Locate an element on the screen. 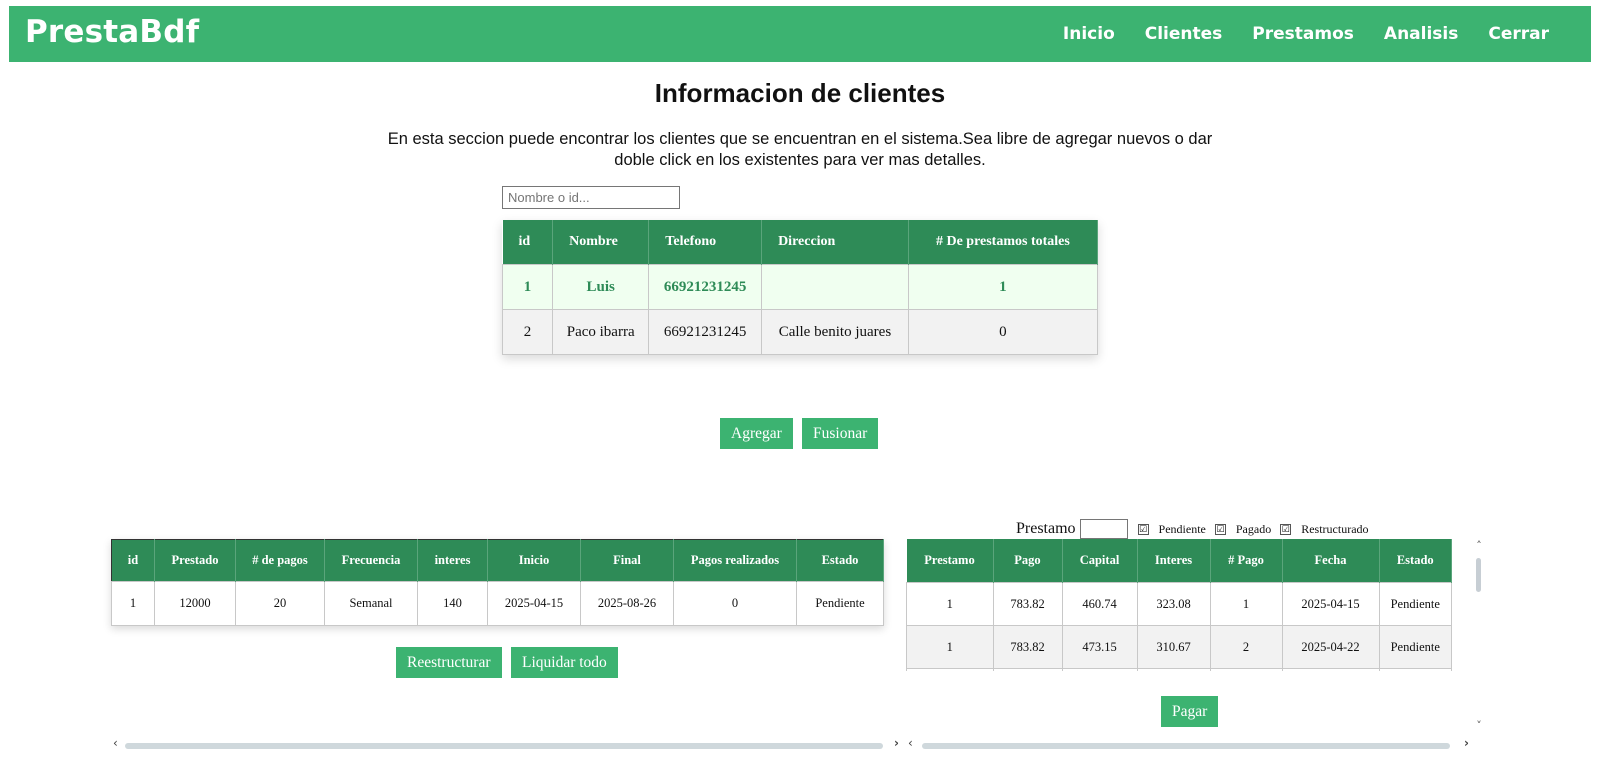 The height and width of the screenshot is (777, 1600). table-row is located at coordinates (1179, 669).